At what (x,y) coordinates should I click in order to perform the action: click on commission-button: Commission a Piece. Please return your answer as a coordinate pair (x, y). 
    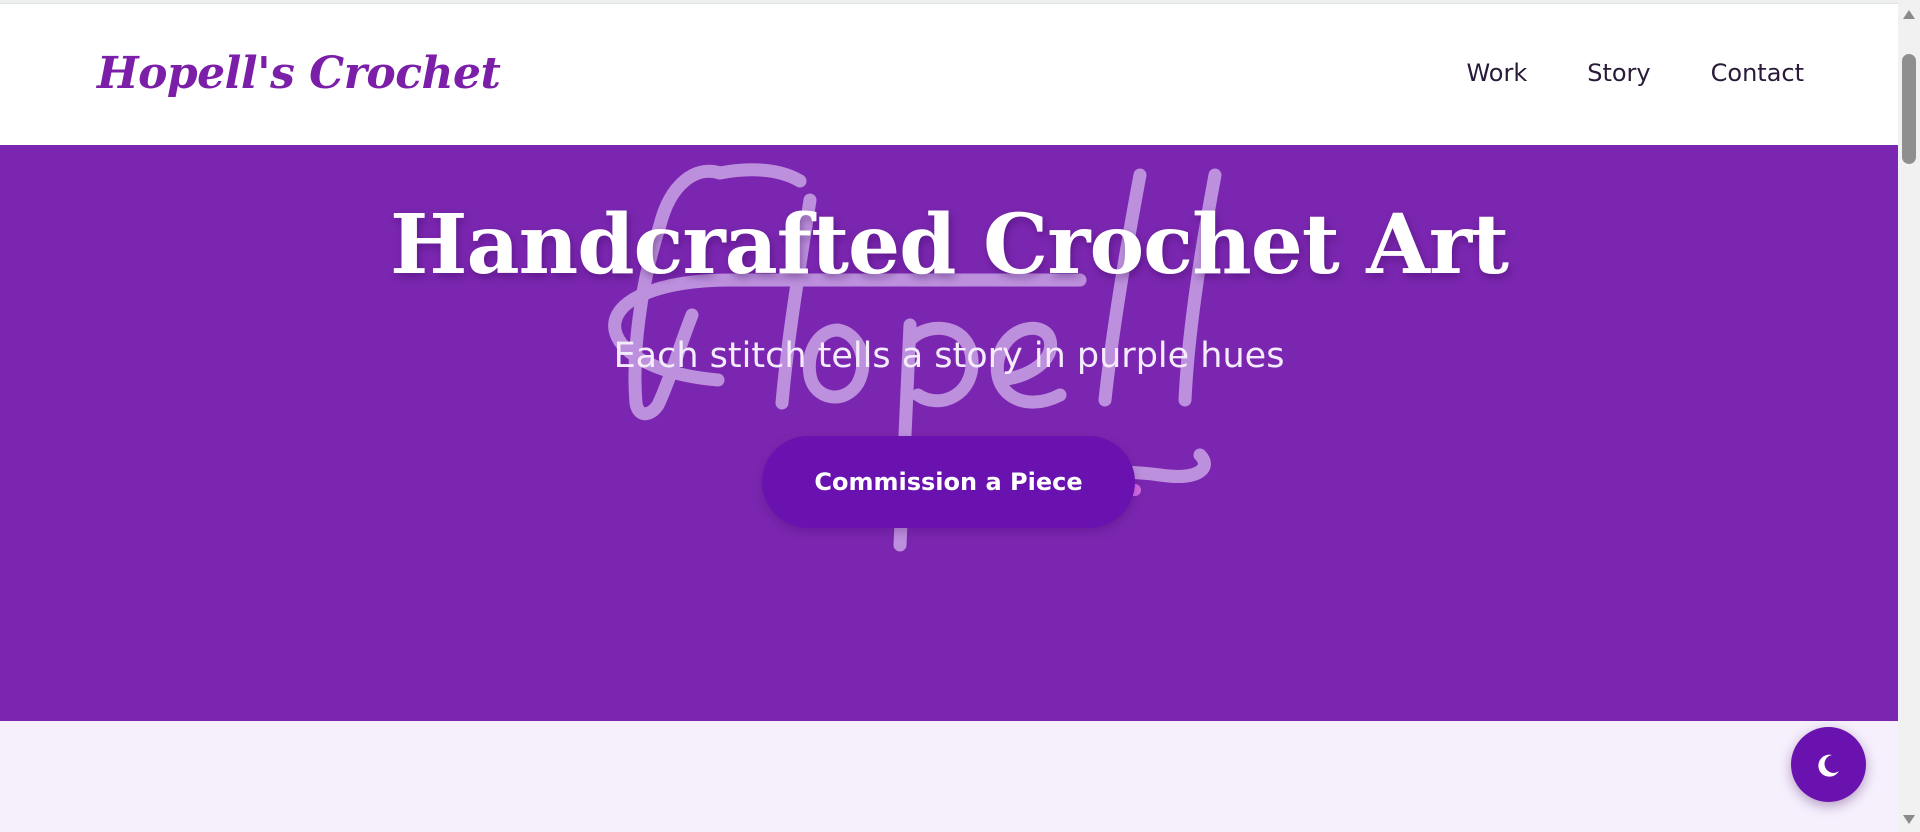
    Looking at the image, I should click on (948, 482).